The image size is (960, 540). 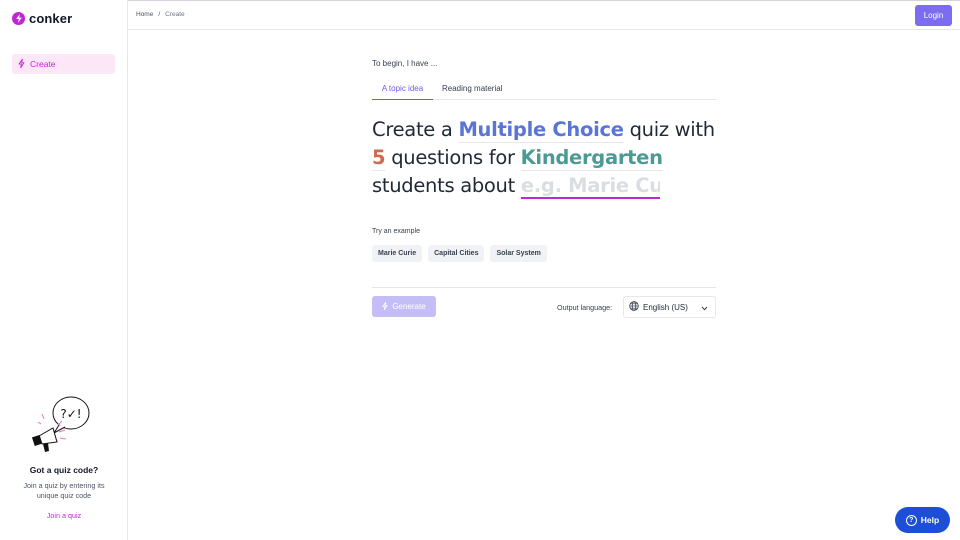 I want to click on quiz-type-selector: Multiple Choice, so click(x=541, y=130).